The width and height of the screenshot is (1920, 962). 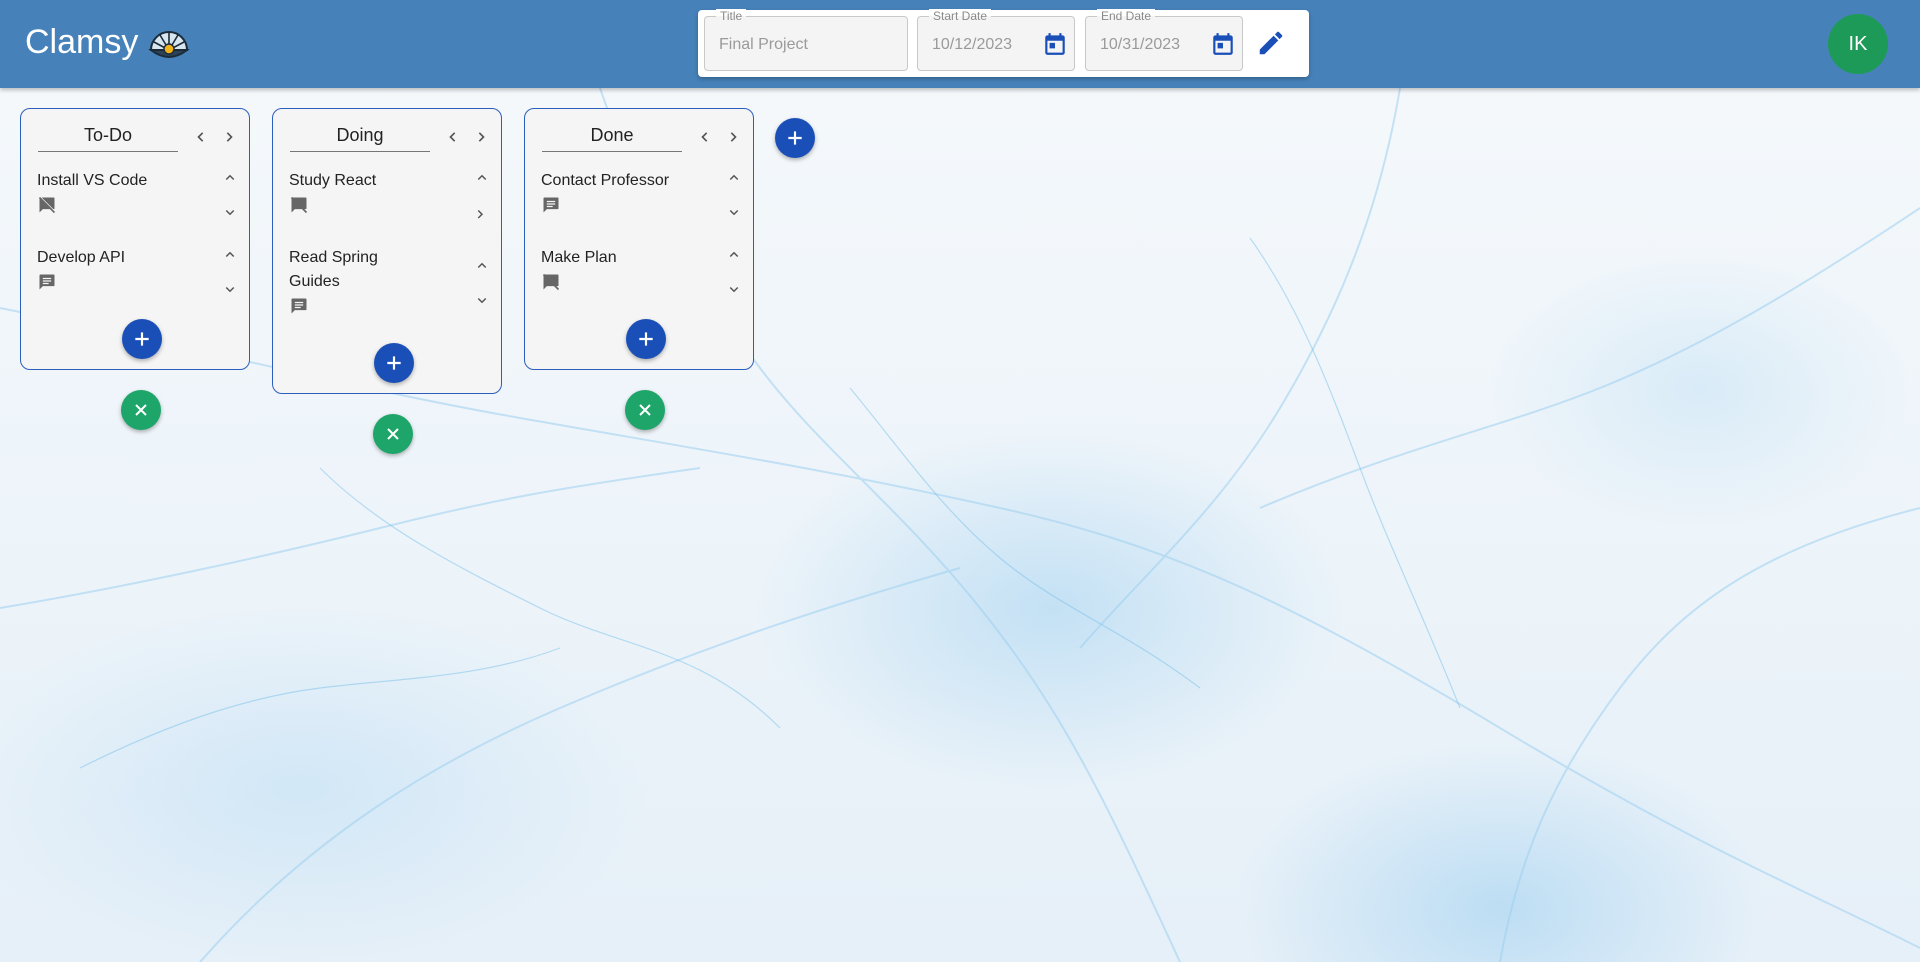 I want to click on task-title: Read Spring Guides, so click(x=333, y=269).